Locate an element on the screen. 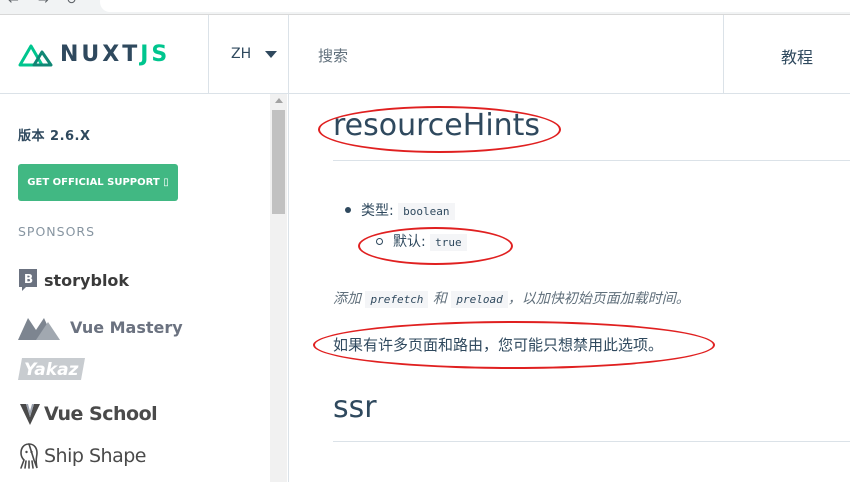  vue-mastery-icon is located at coordinates (39, 329).